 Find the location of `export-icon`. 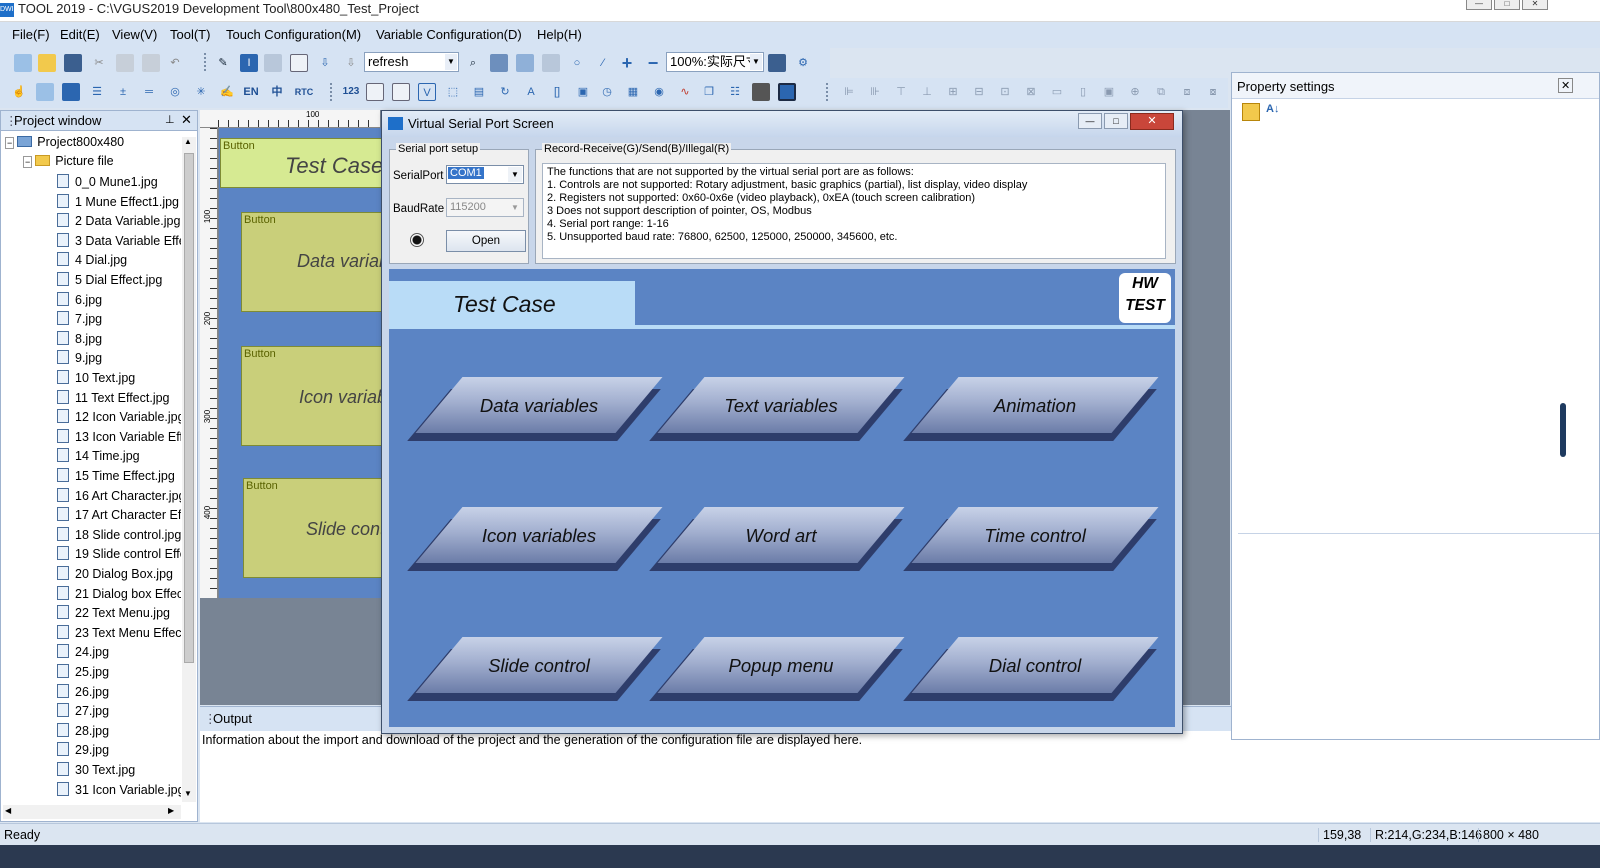

export-icon is located at coordinates (525, 63).